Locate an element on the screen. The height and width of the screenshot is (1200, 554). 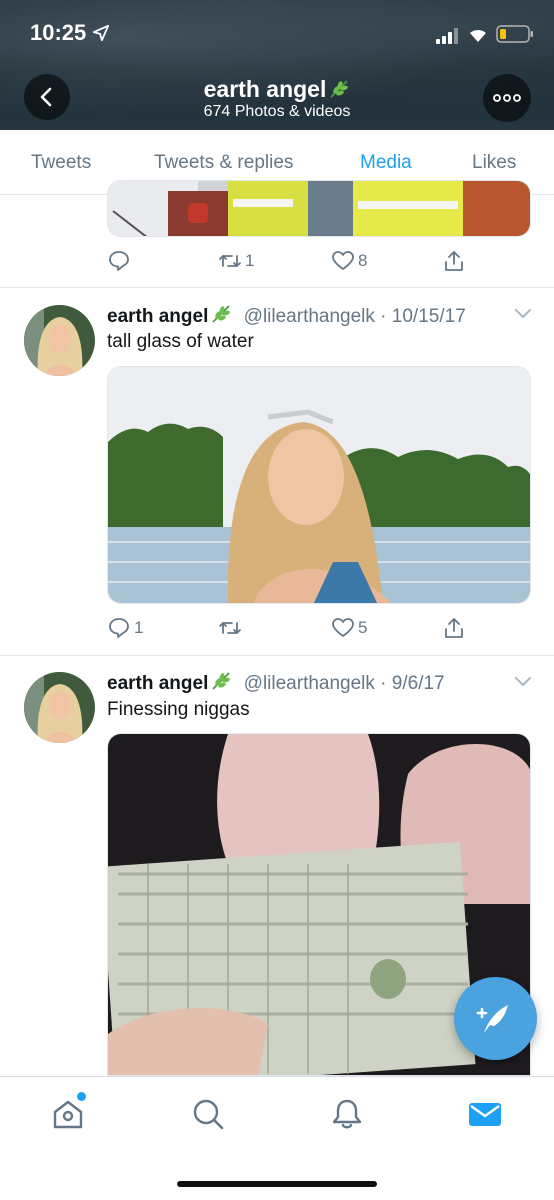
battery-icon is located at coordinates (514, 34).